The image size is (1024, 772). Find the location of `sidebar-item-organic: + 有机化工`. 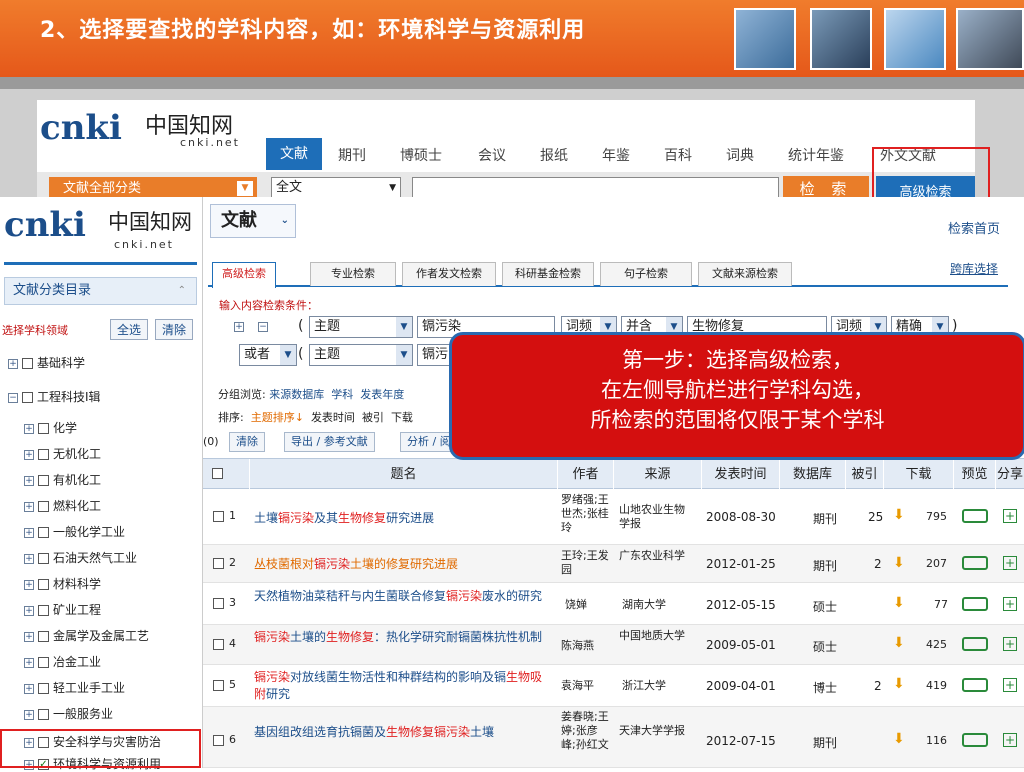

sidebar-item-organic: + 有机化工 is located at coordinates (62, 479).